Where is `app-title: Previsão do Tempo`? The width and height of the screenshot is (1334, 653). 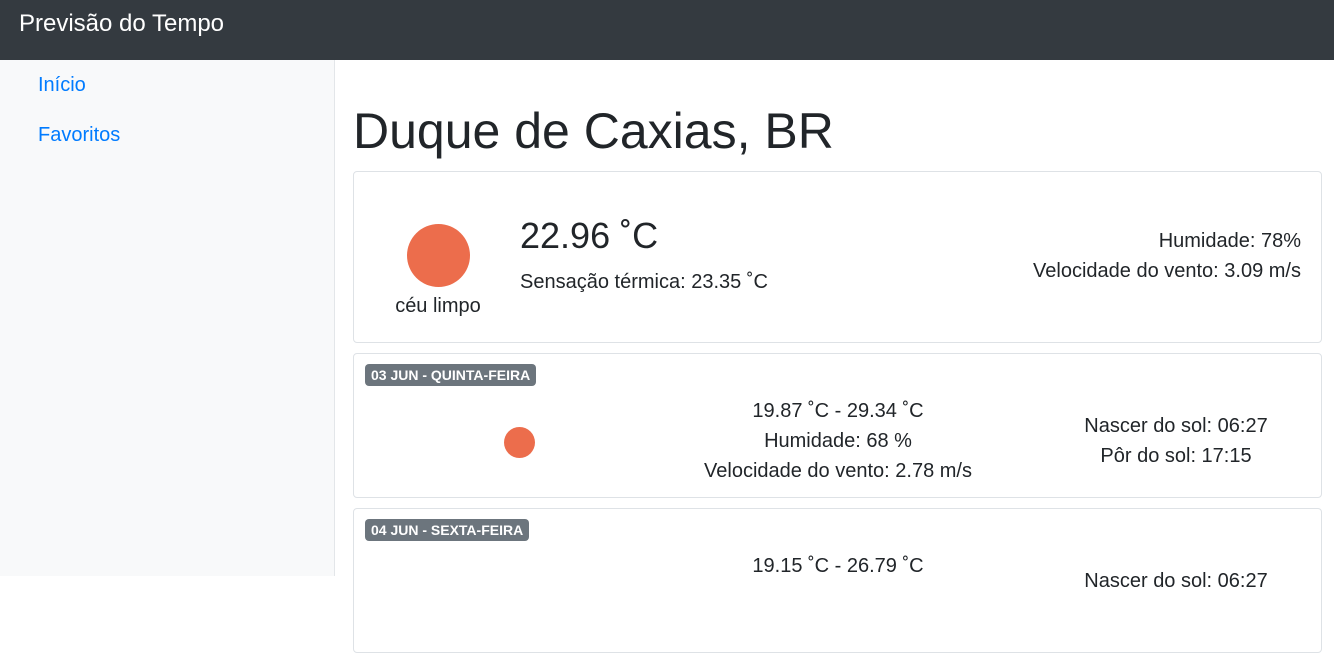
app-title: Previsão do Tempo is located at coordinates (121, 23).